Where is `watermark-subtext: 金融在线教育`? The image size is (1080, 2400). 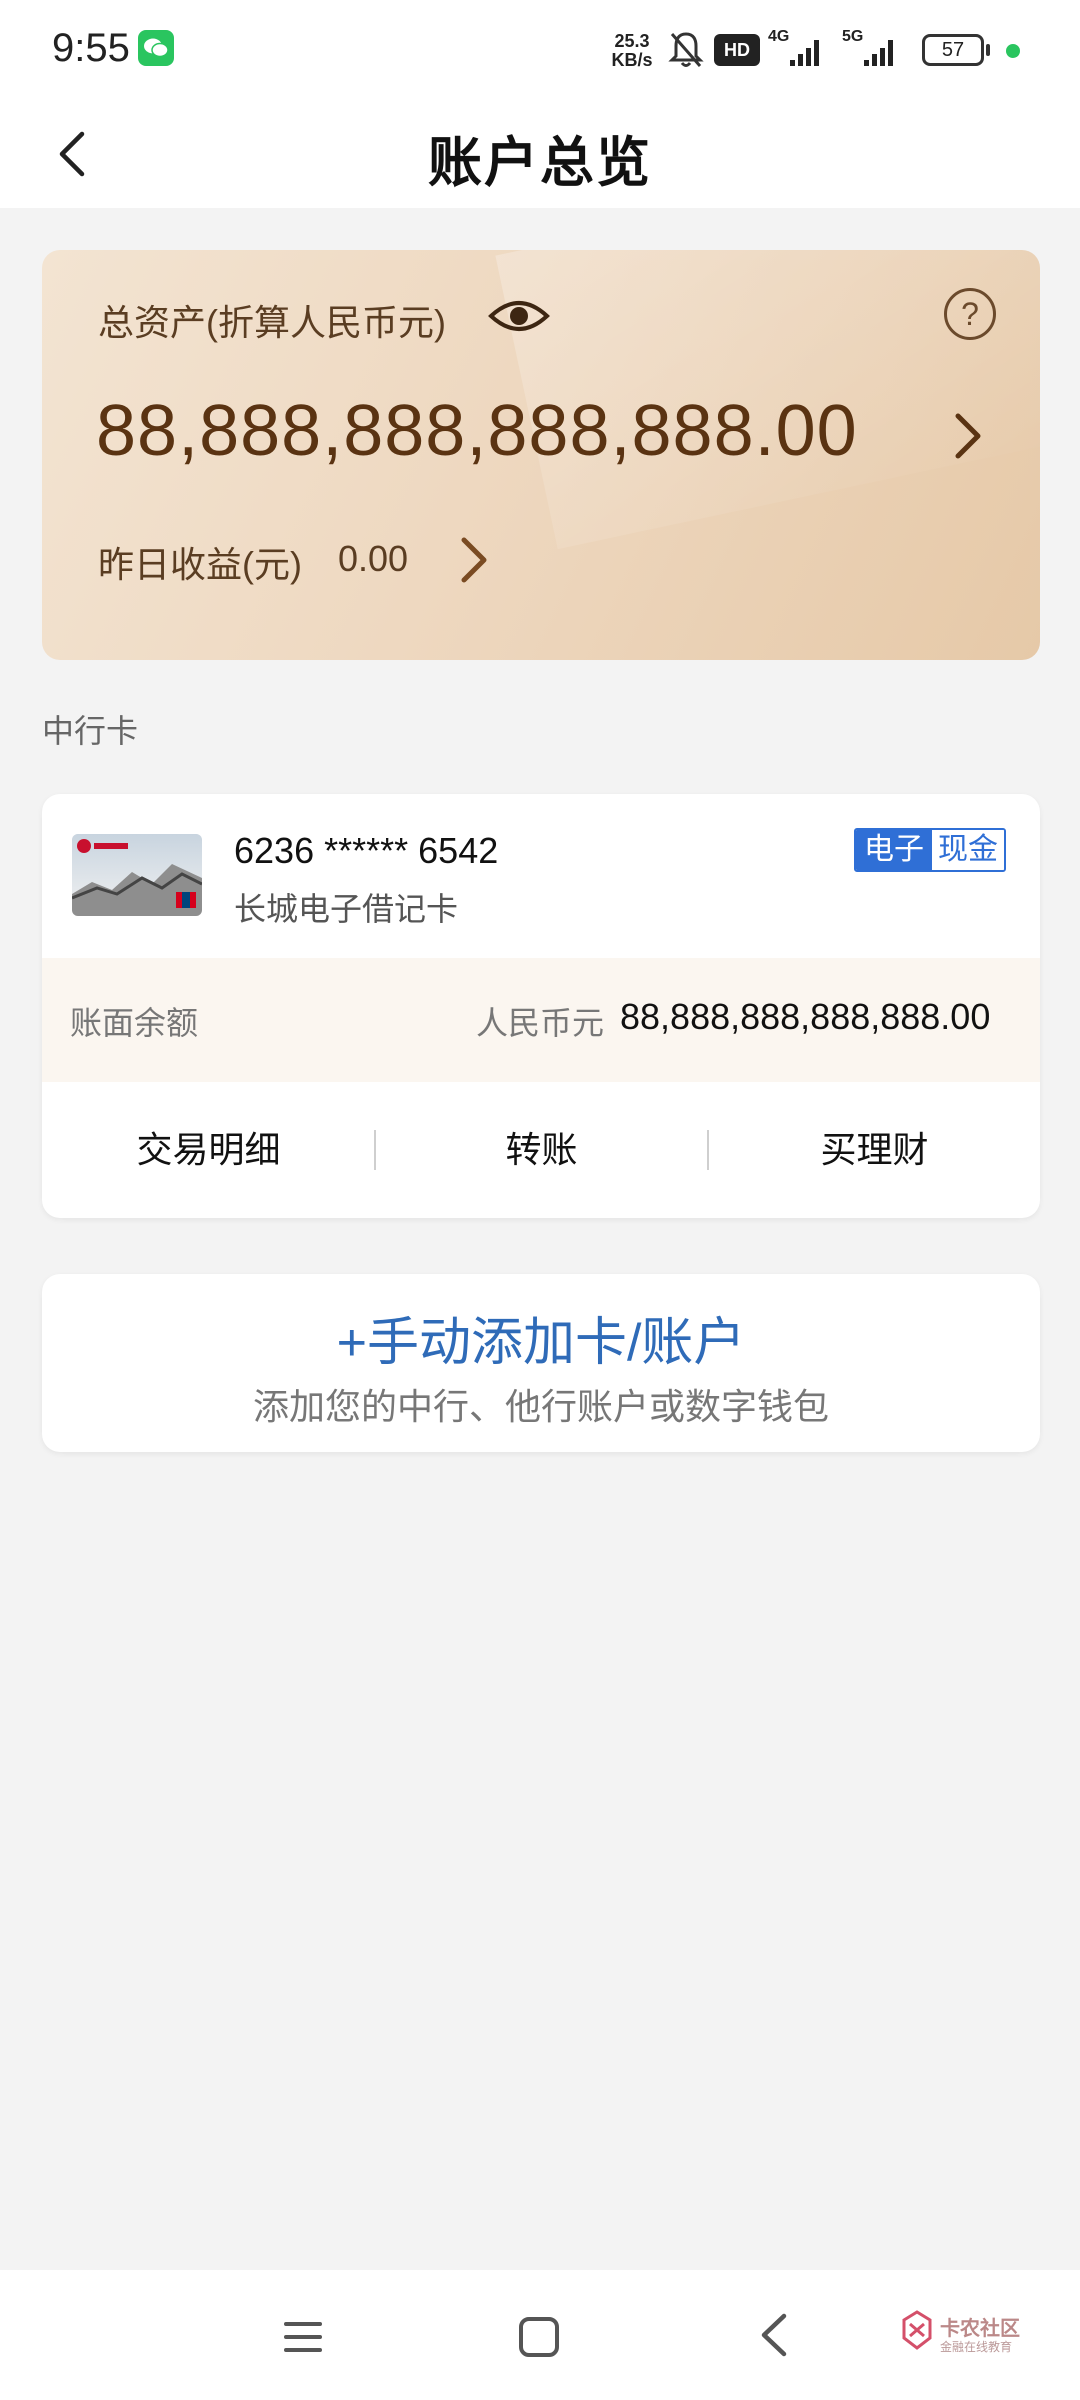 watermark-subtext: 金融在线教育 is located at coordinates (976, 2347).